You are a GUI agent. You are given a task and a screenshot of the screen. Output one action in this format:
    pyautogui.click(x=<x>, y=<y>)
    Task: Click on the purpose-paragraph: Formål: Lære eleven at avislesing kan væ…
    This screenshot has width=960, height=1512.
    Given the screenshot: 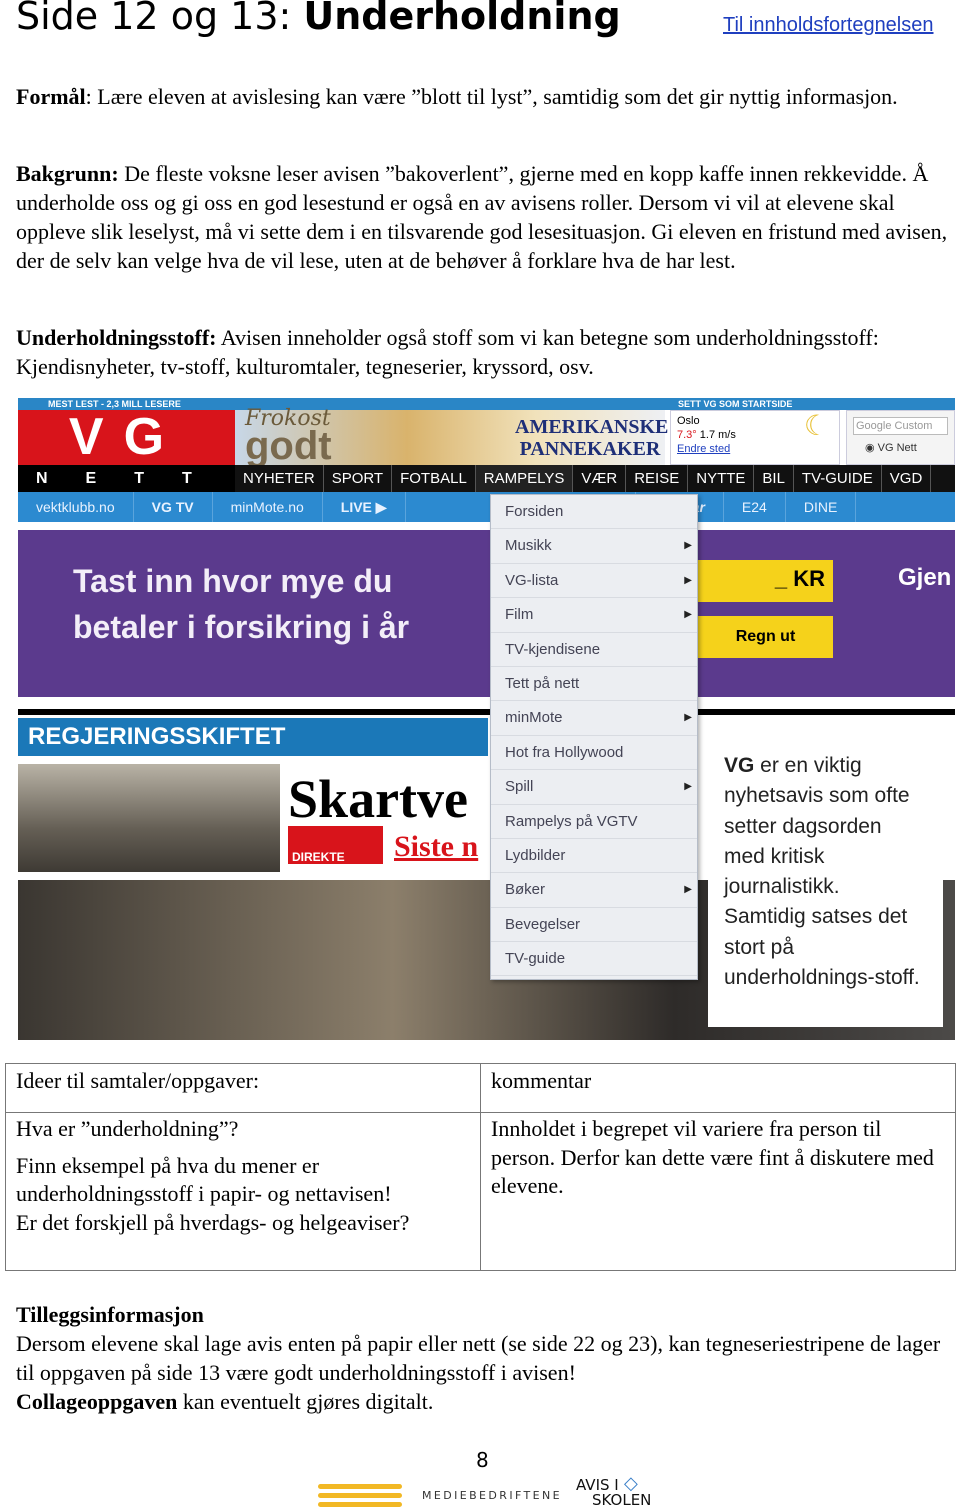 What is the action you would take?
    pyautogui.click(x=483, y=96)
    